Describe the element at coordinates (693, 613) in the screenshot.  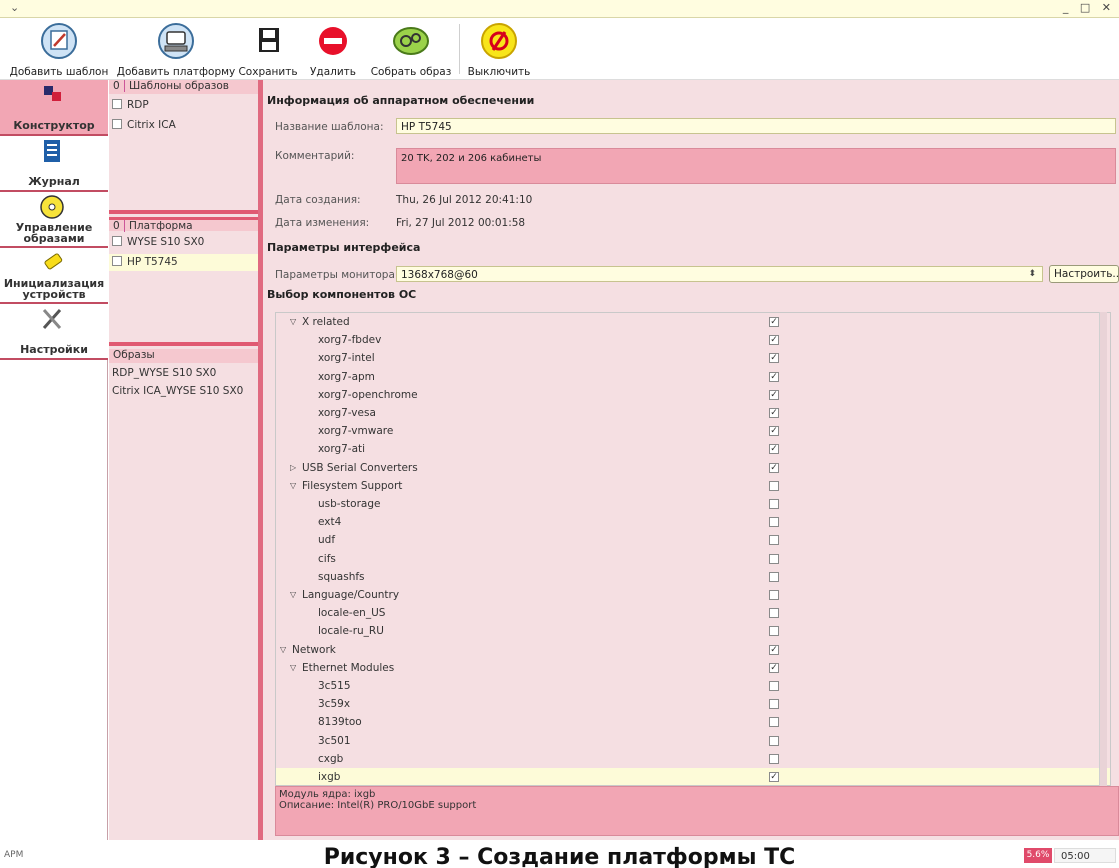
I see `tree-row: locale-en_US` at that location.